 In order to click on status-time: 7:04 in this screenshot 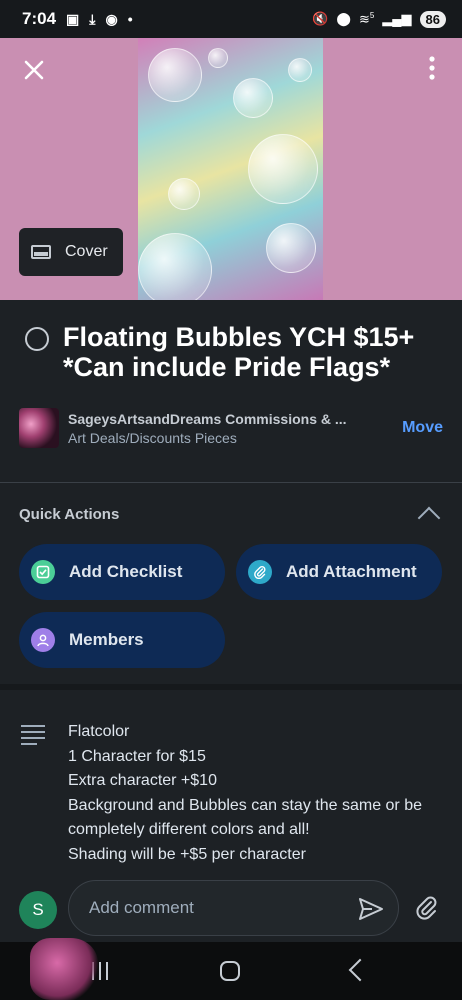, I will do `click(39, 18)`.